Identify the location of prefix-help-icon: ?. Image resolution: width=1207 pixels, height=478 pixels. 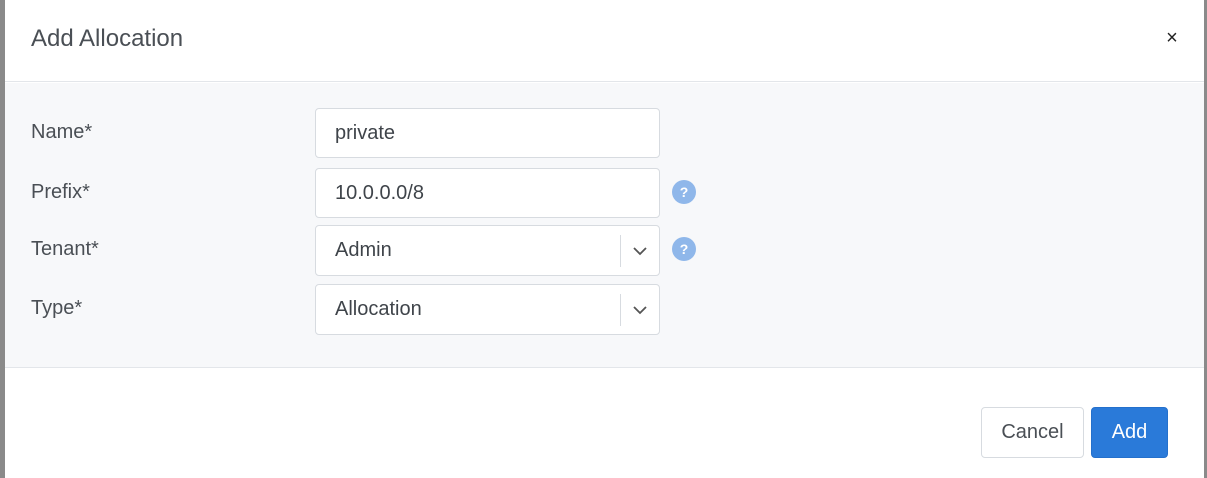
(684, 192).